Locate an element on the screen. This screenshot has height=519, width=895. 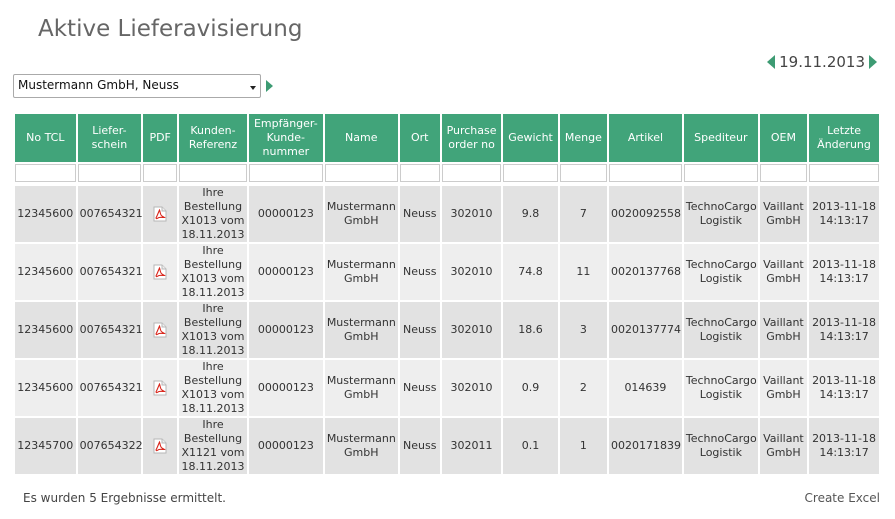
cell-purchase-order: 302011 is located at coordinates (471, 446).